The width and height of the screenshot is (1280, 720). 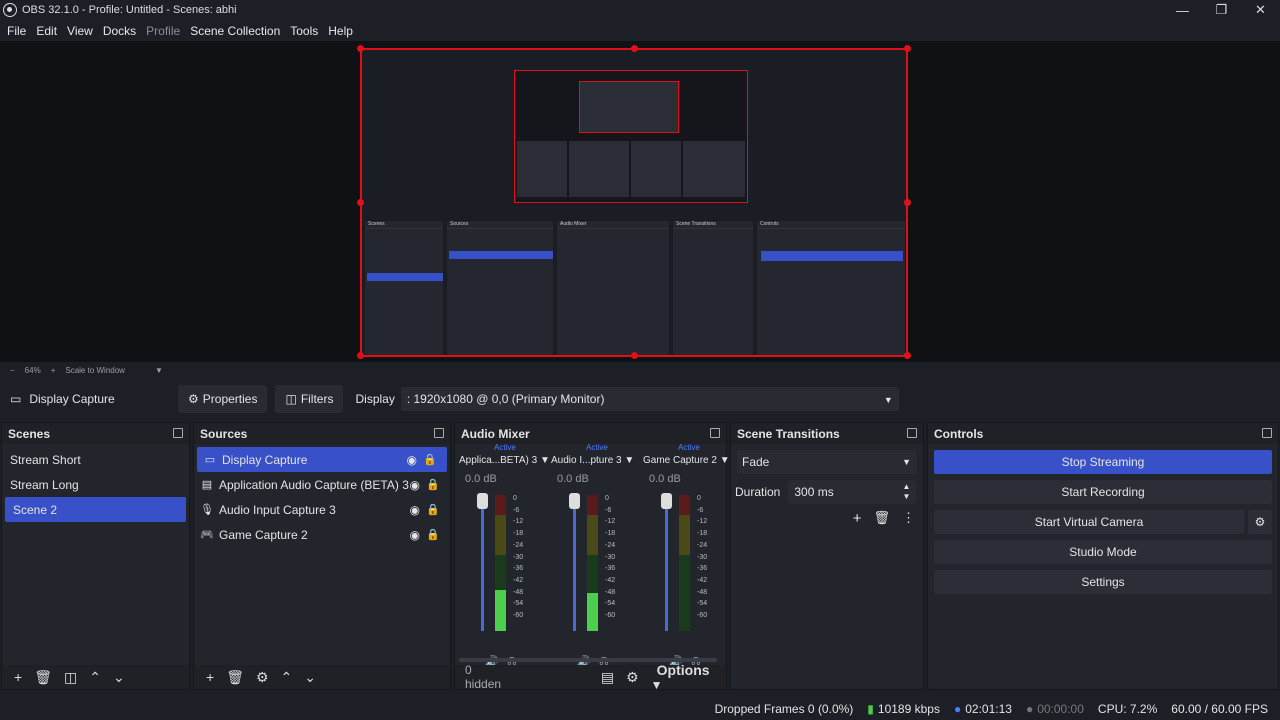 I want to click on menu-profile: Profile, so click(x=163, y=31).